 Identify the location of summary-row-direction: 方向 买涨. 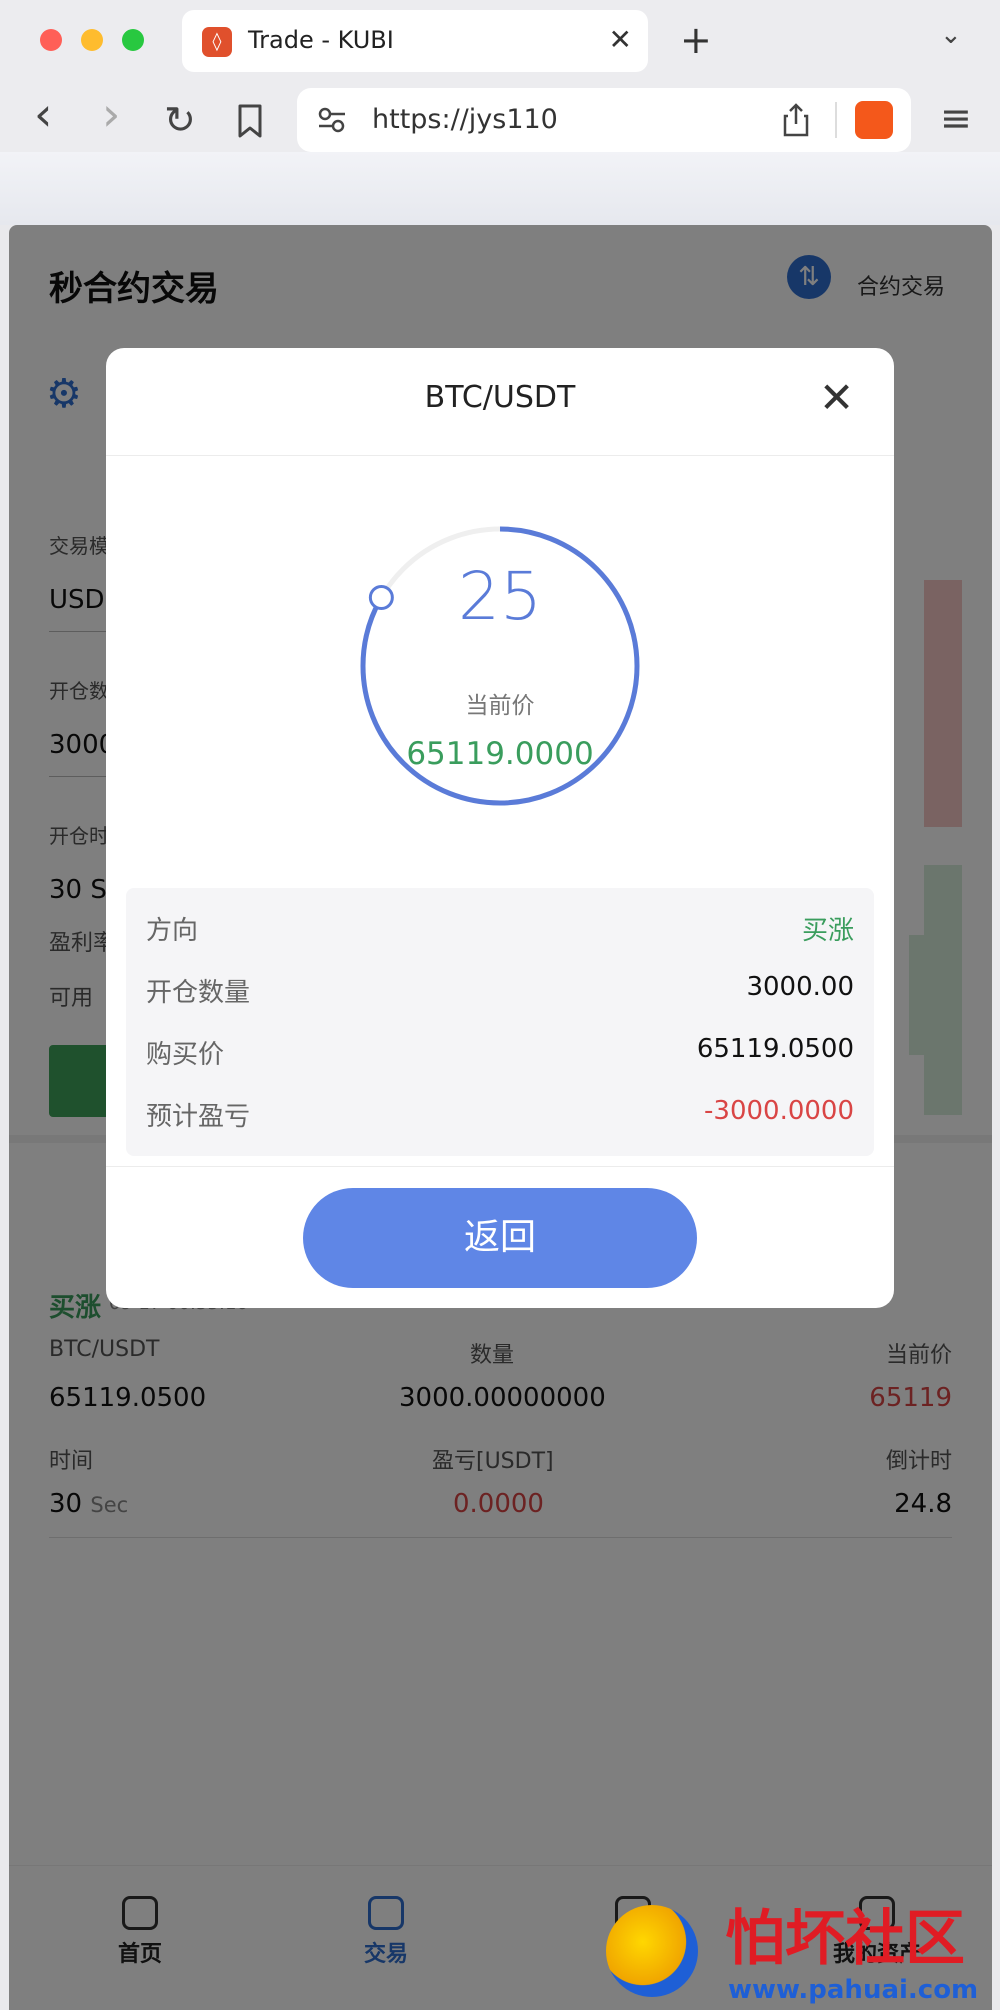
(500, 930).